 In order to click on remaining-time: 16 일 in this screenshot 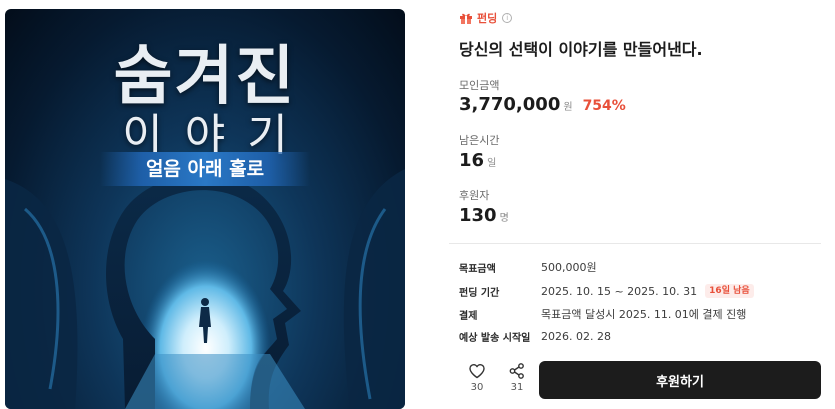, I will do `click(477, 160)`.